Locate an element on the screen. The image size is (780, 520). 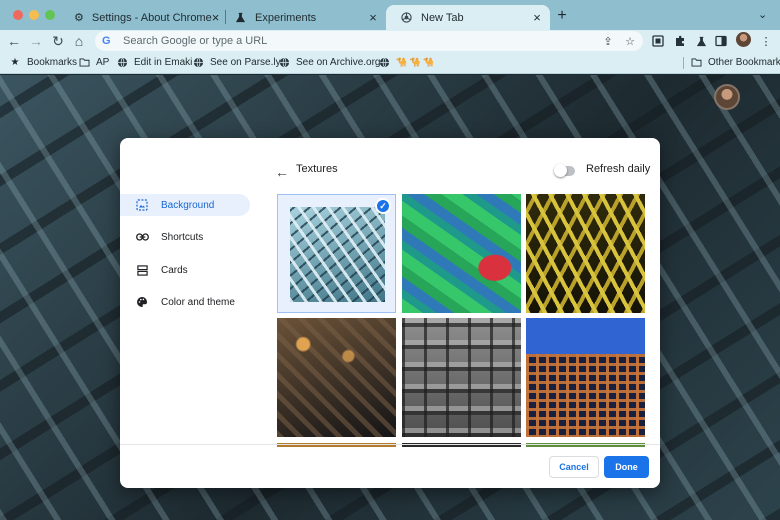
star-icon: ☆ is located at coordinates (630, 41).